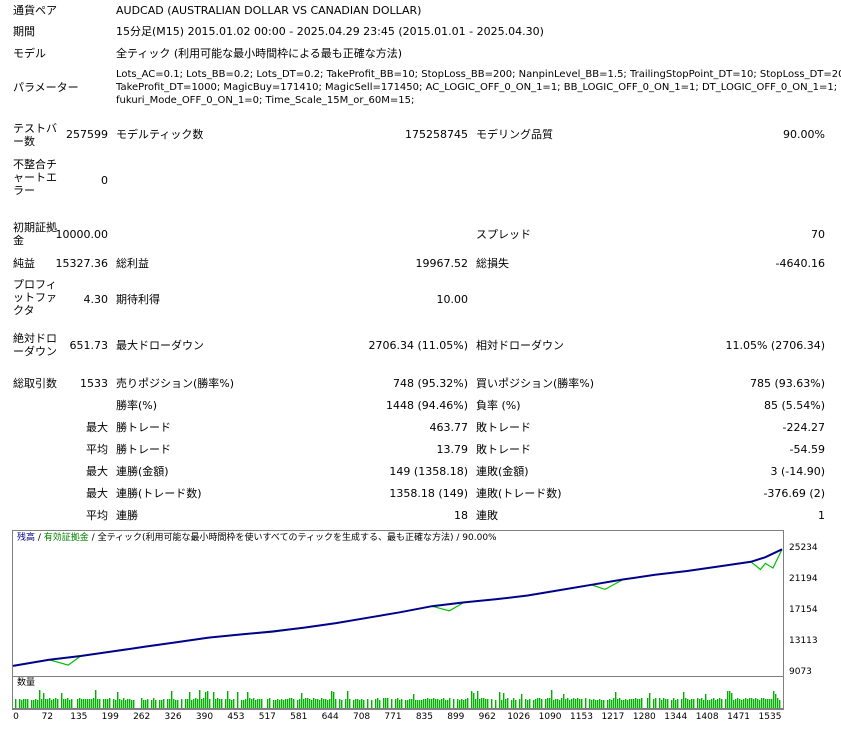  Describe the element at coordinates (330, 717) in the screenshot. I see `x-tick-label: 644` at that location.